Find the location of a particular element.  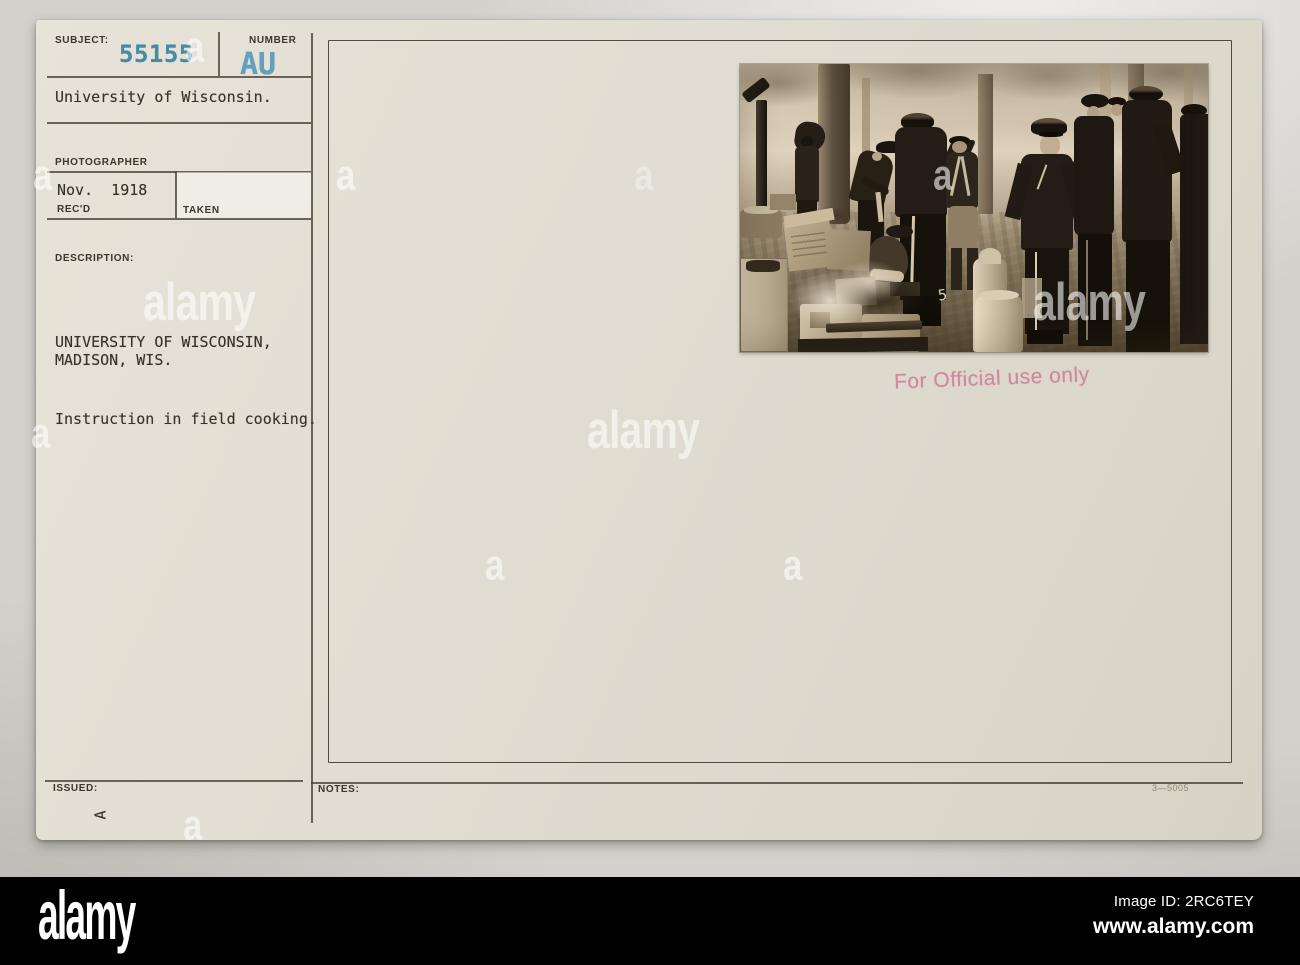

alamy-footer-bar: alamy Image ID: 2RC6TEY www.alamy.com is located at coordinates (650, 921).